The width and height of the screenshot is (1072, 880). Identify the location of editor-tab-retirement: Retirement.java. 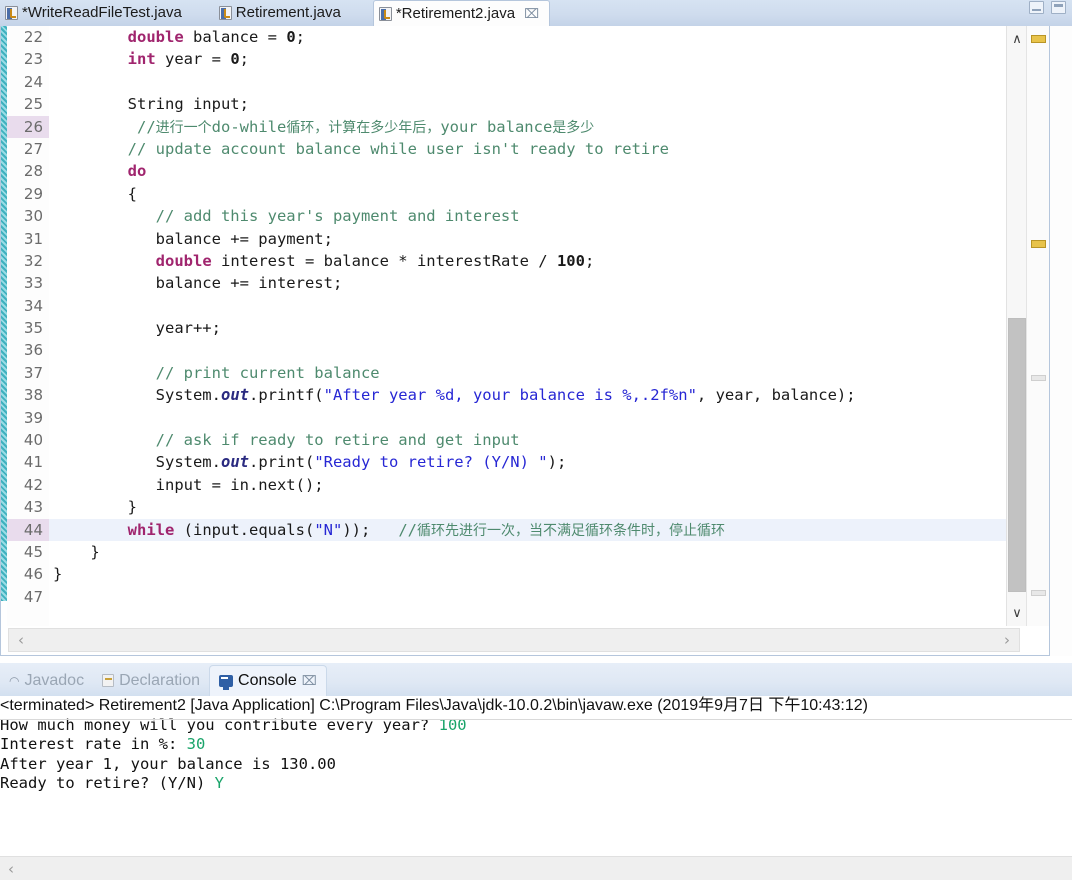
(282, 13).